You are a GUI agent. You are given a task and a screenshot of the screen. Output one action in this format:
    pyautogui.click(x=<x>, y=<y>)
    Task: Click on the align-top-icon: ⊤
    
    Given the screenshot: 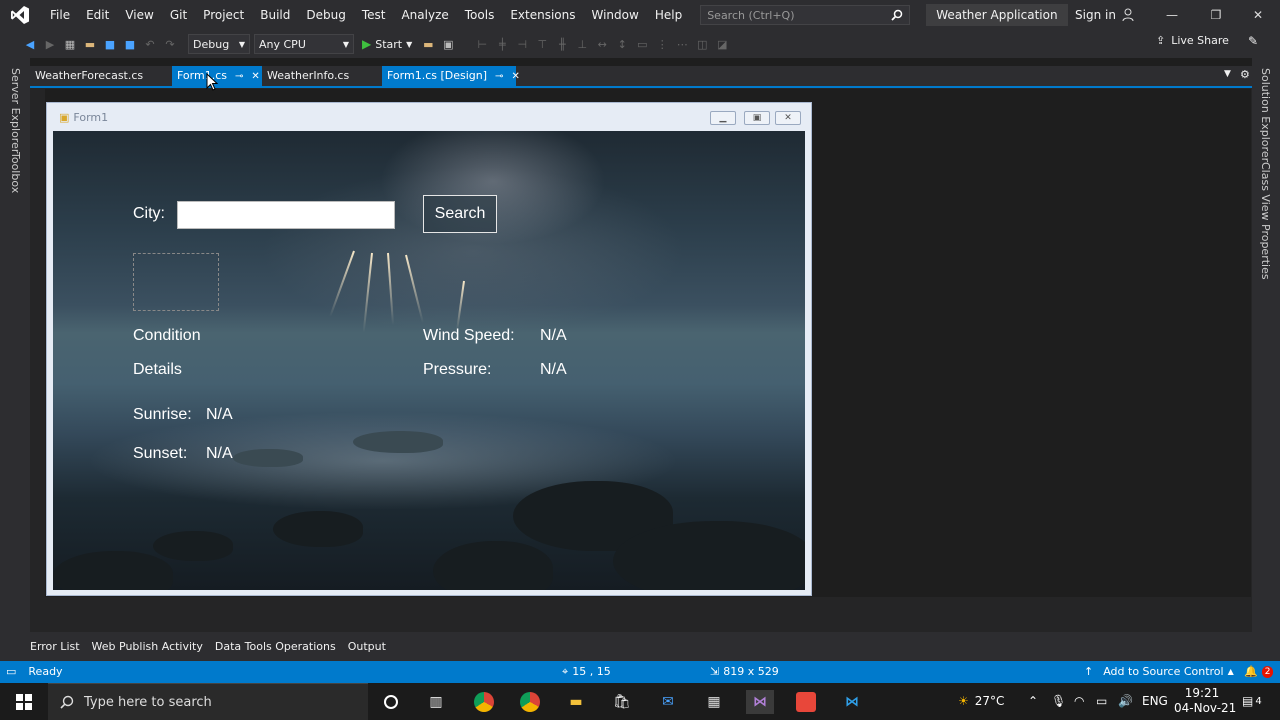 What is the action you would take?
    pyautogui.click(x=542, y=44)
    